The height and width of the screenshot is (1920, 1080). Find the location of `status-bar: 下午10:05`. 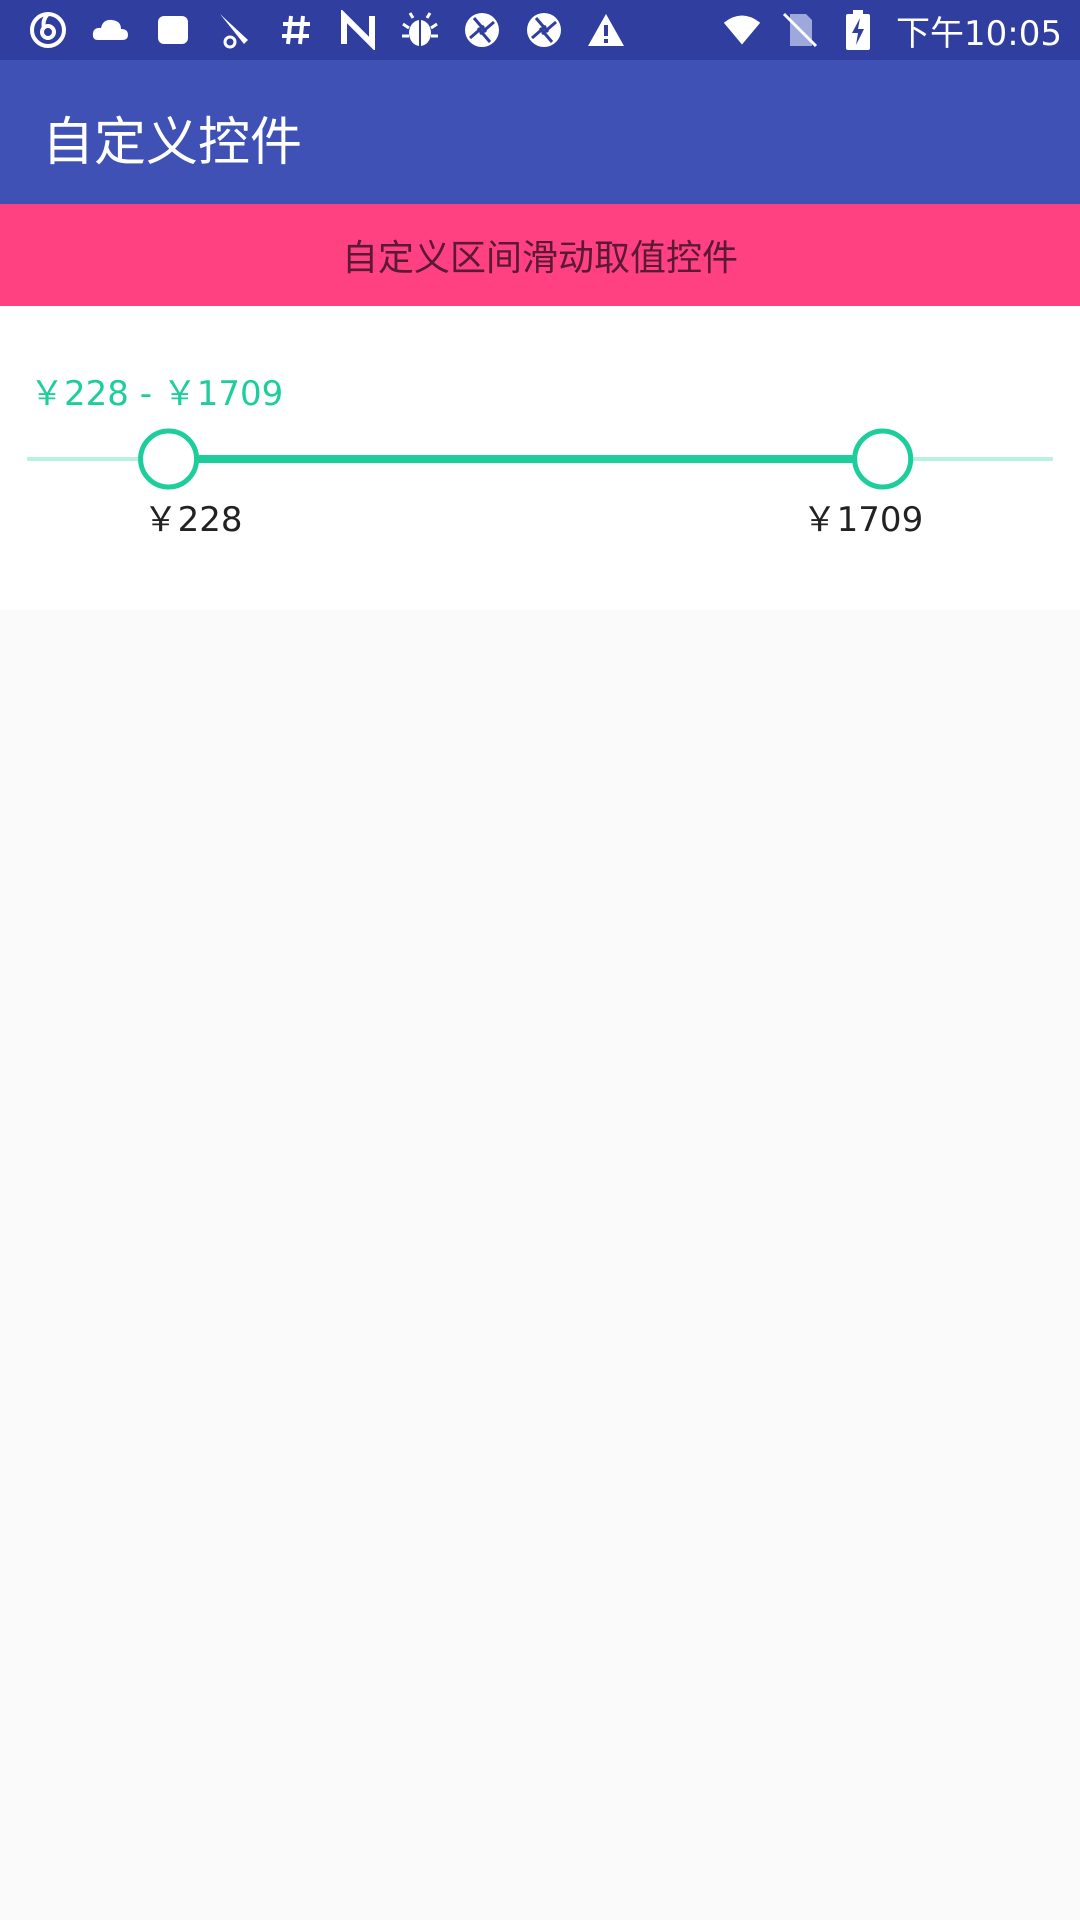

status-bar: 下午10:05 is located at coordinates (540, 30).